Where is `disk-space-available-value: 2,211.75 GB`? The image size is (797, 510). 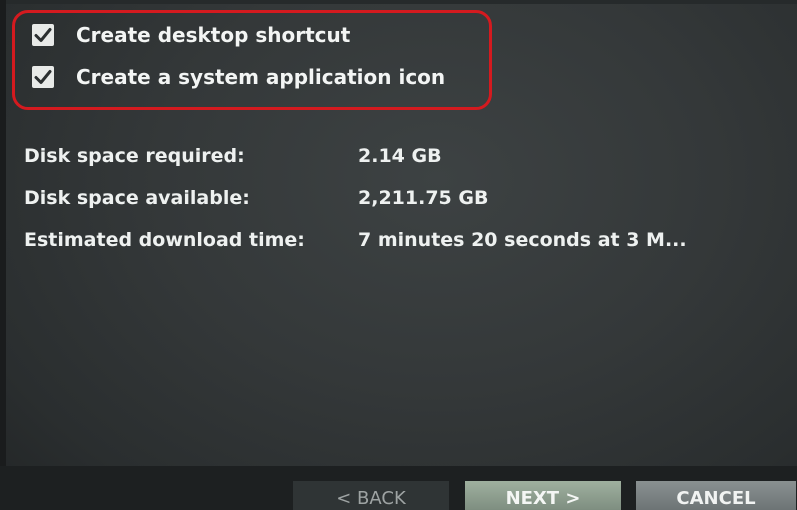
disk-space-available-value: 2,211.75 GB is located at coordinates (423, 198).